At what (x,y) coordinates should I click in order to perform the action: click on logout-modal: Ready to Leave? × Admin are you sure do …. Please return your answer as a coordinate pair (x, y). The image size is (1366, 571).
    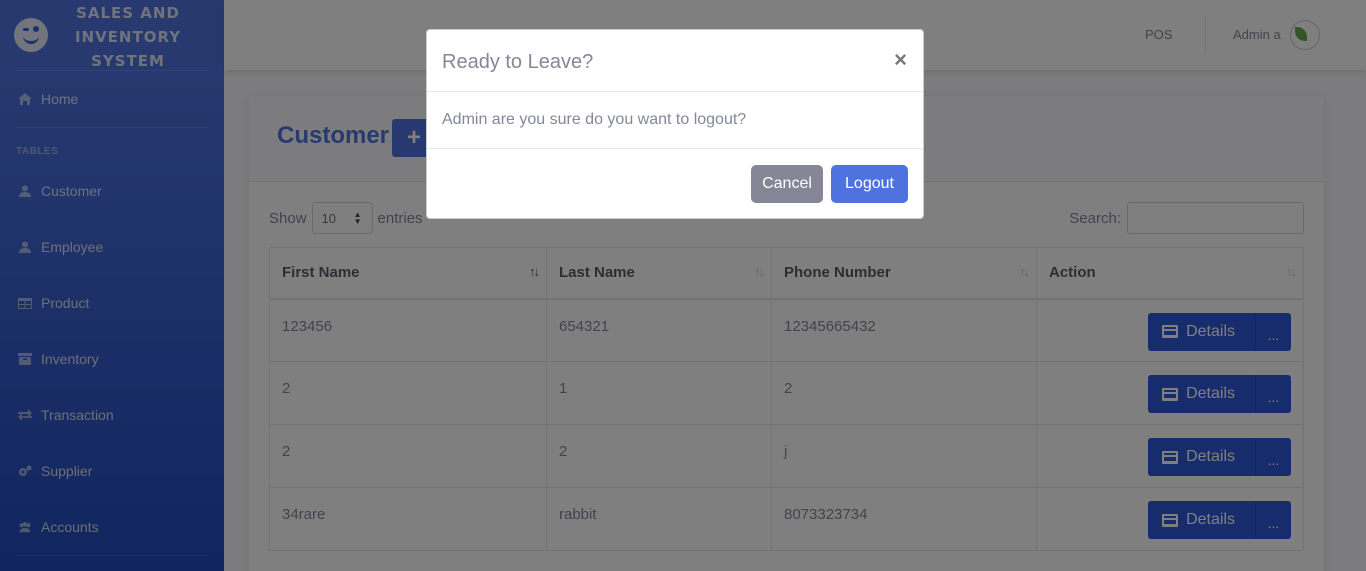
    Looking at the image, I should click on (675, 124).